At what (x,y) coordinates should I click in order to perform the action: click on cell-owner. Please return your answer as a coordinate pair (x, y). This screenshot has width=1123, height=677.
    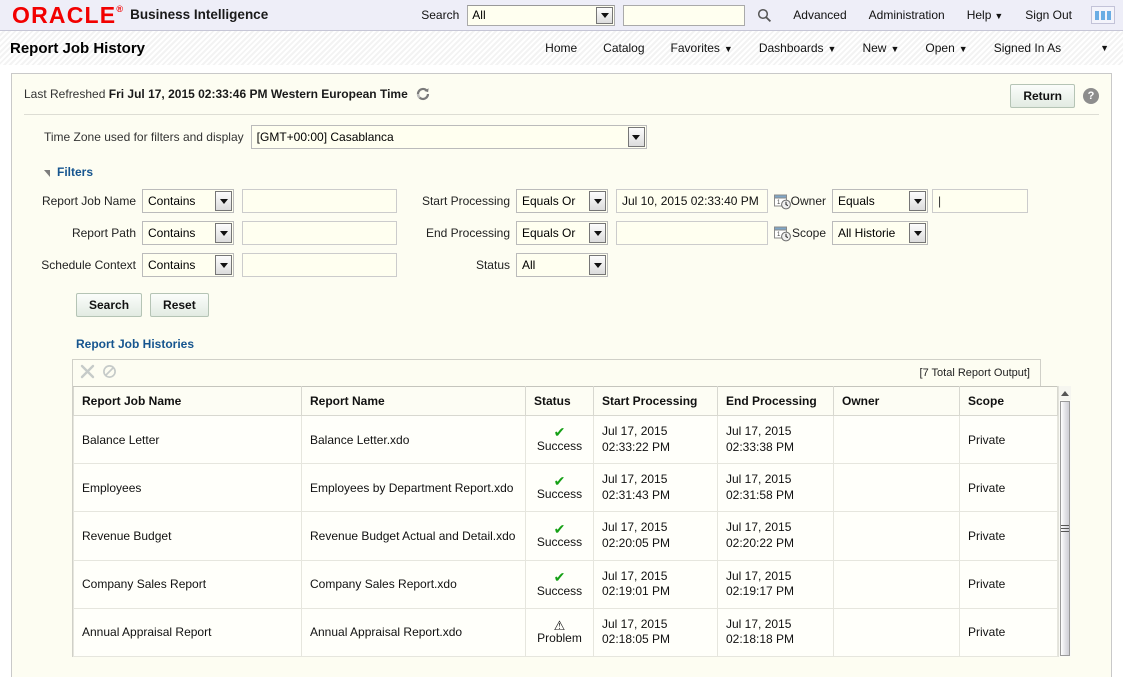
    Looking at the image, I should click on (896, 584).